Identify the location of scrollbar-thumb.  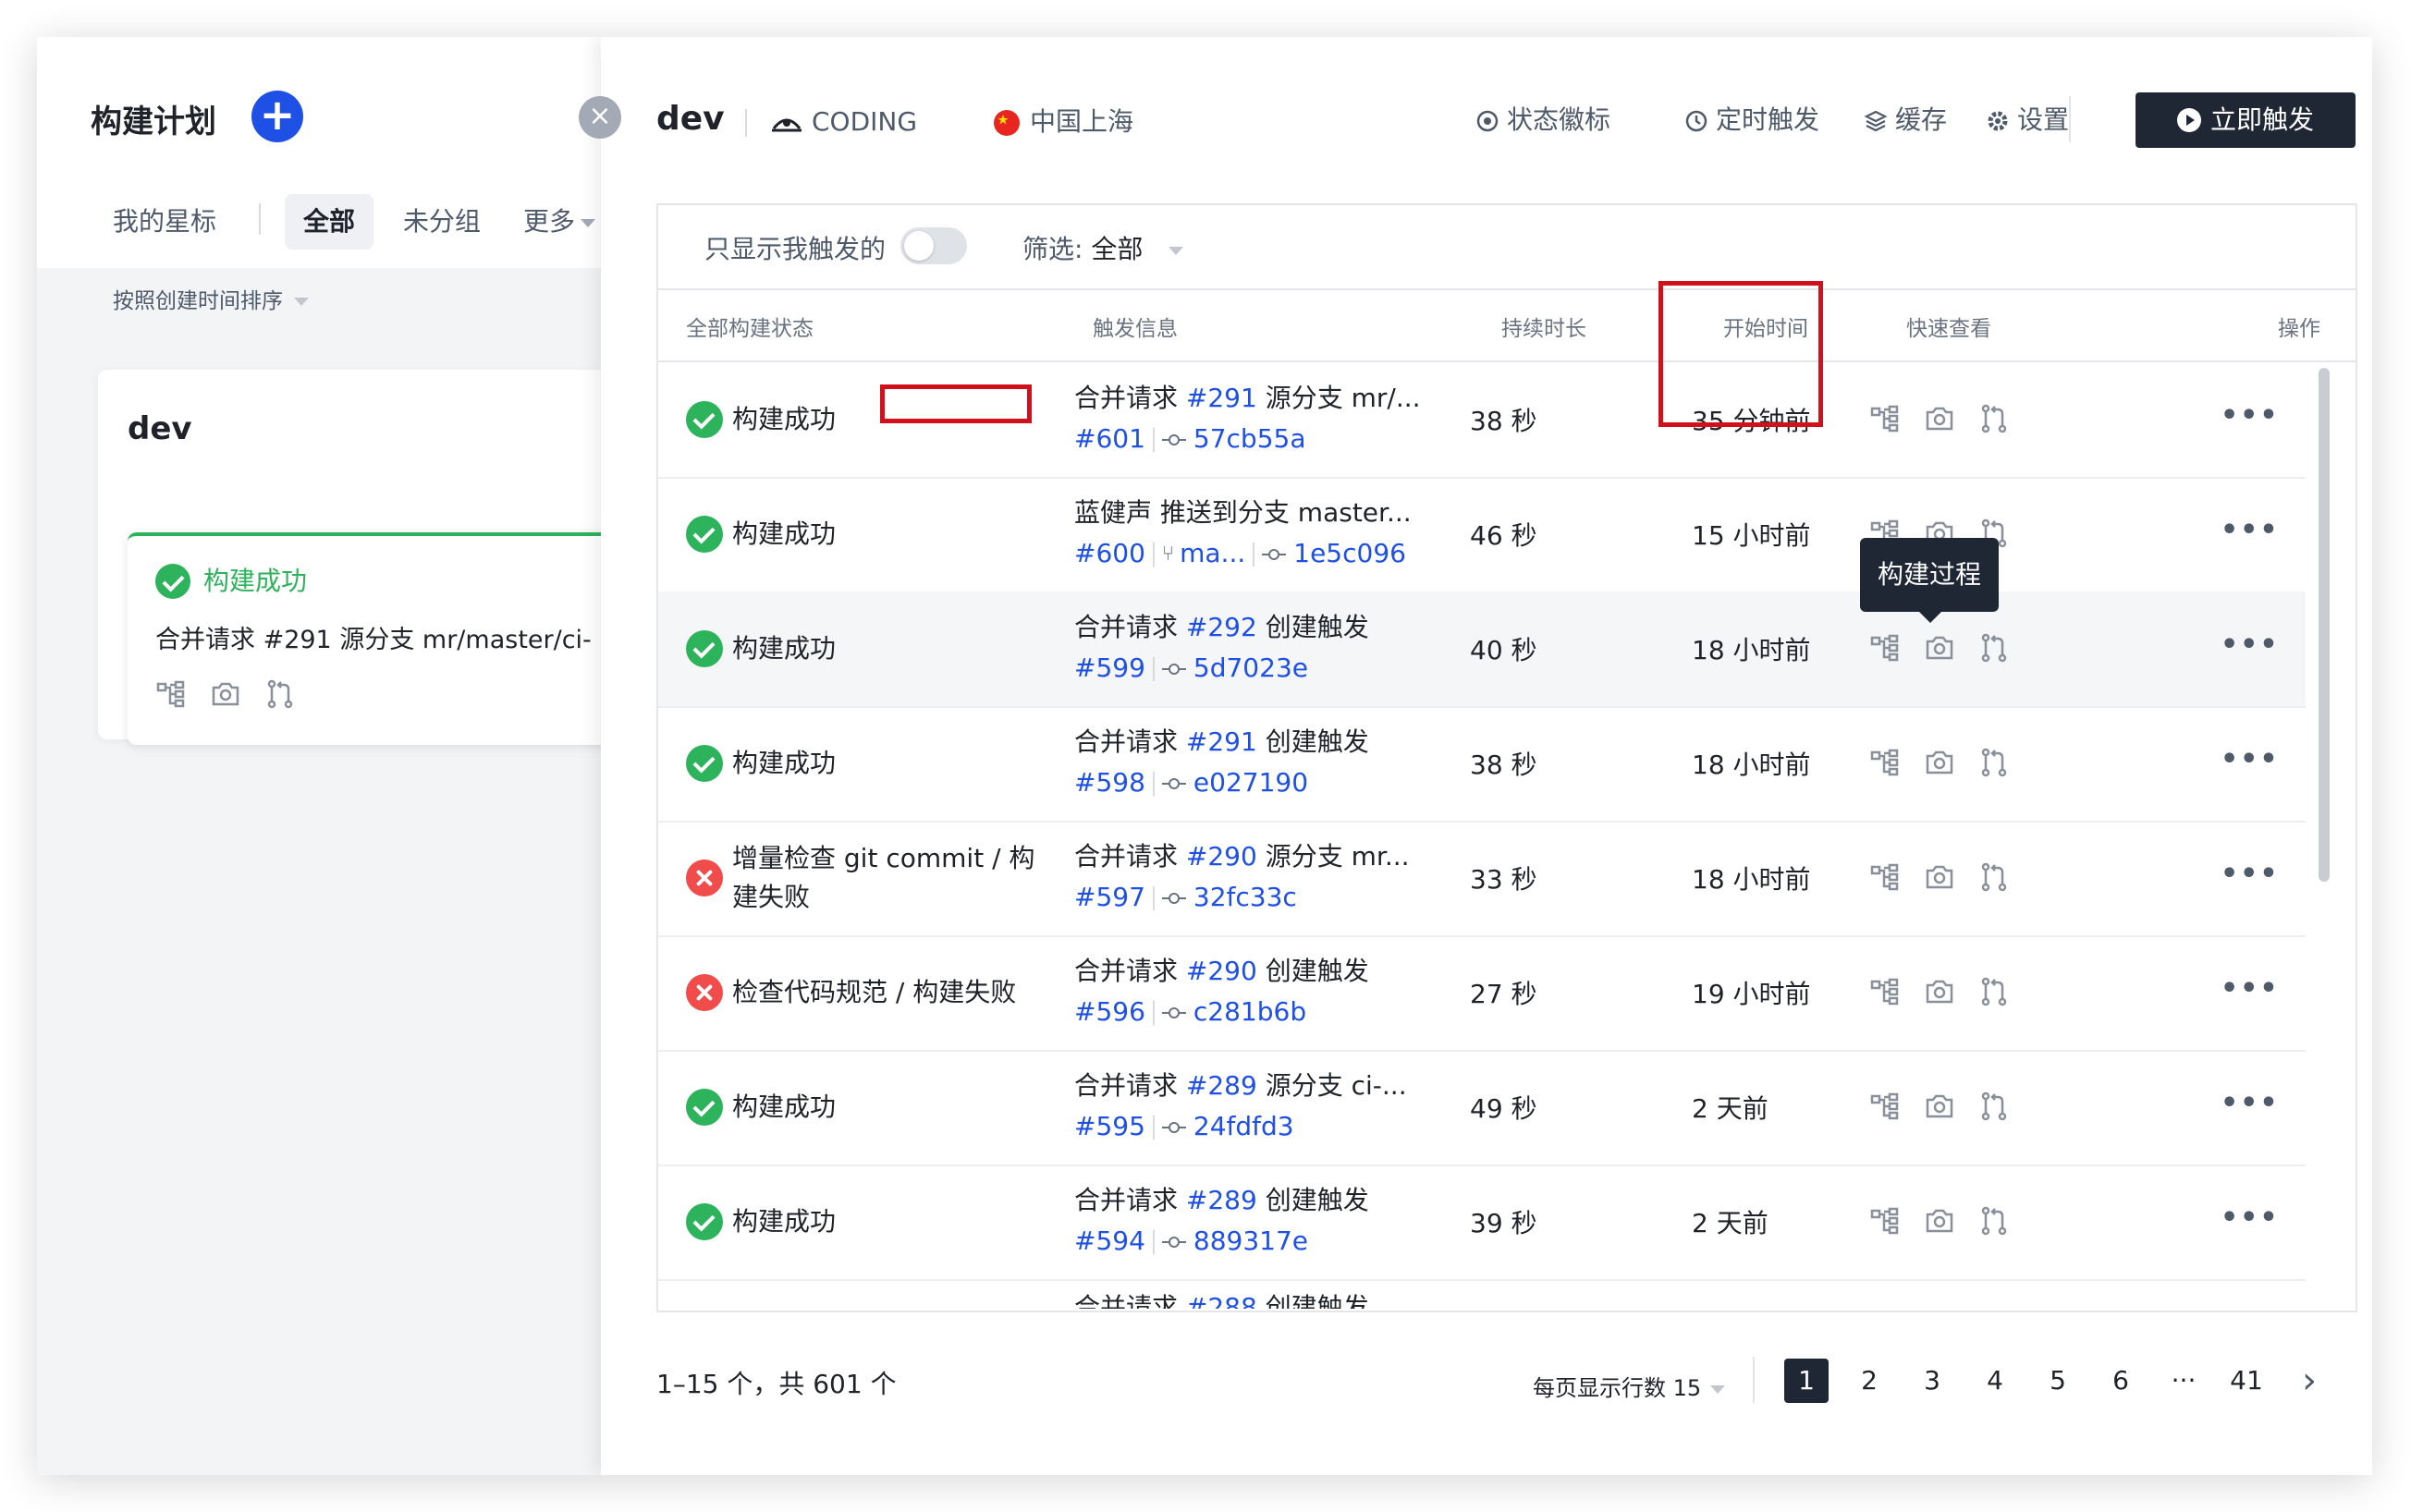
(2324, 625).